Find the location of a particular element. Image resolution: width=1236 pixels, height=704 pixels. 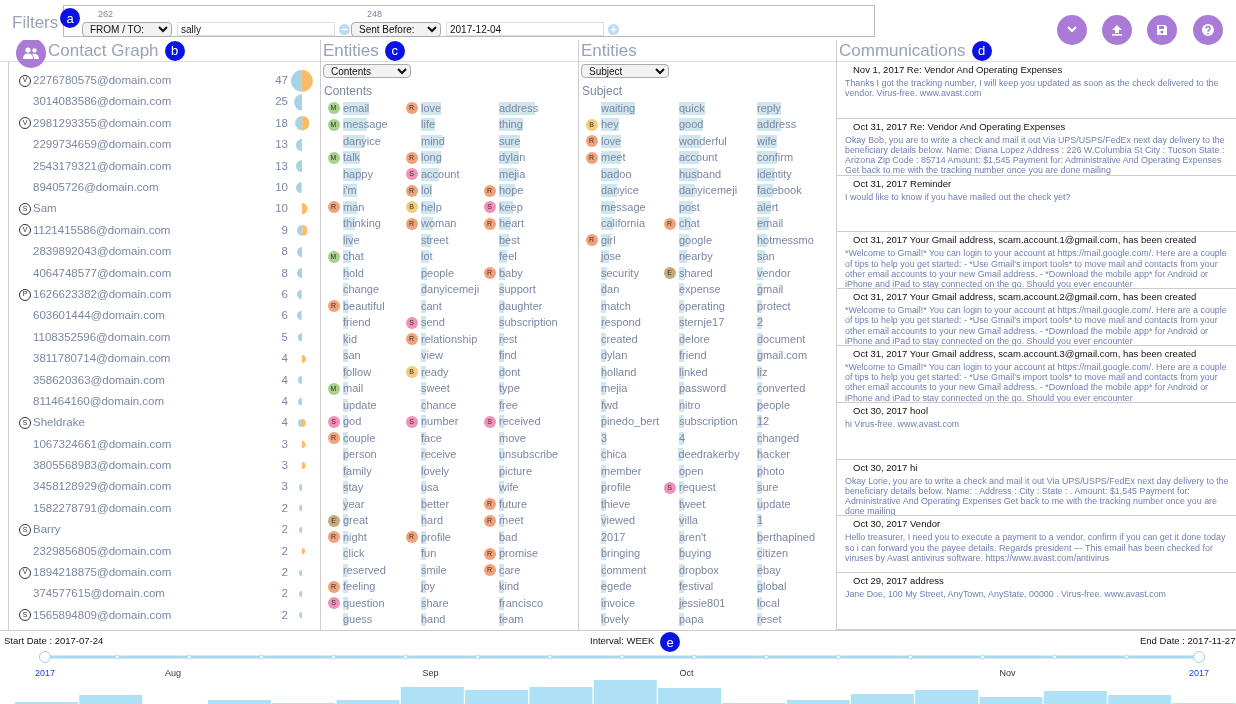

entity-word: mejia is located at coordinates (614, 389).